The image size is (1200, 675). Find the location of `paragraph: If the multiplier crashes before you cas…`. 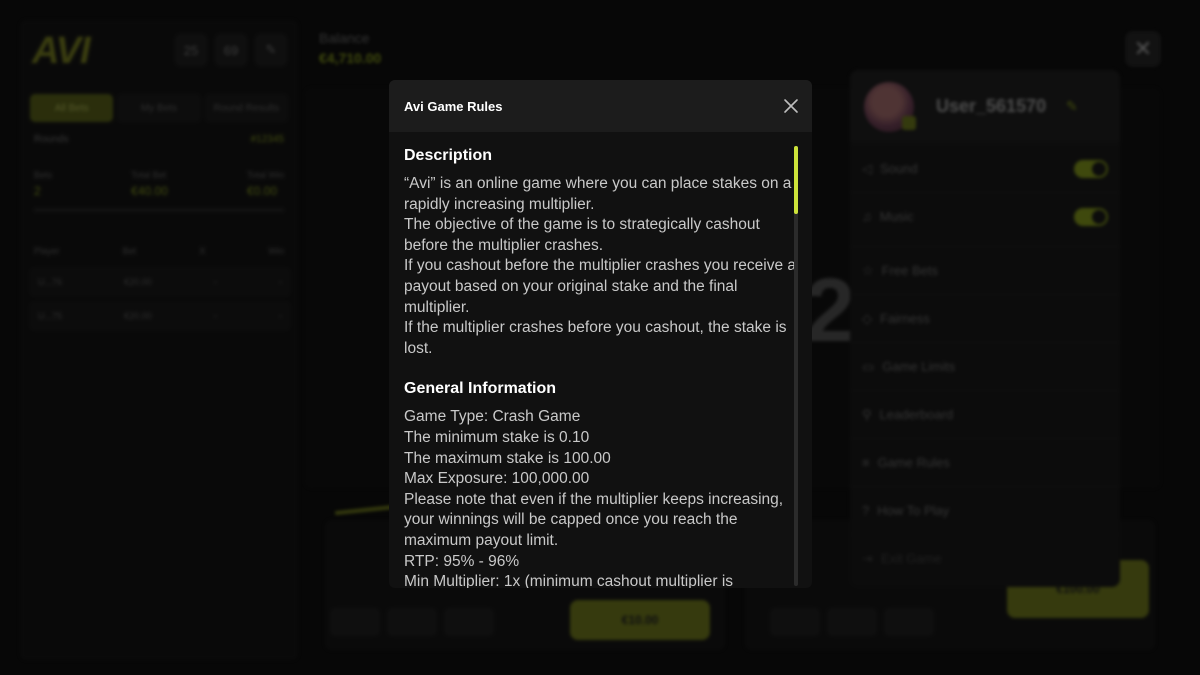

paragraph: If the multiplier crashes before you cas… is located at coordinates (595, 338).